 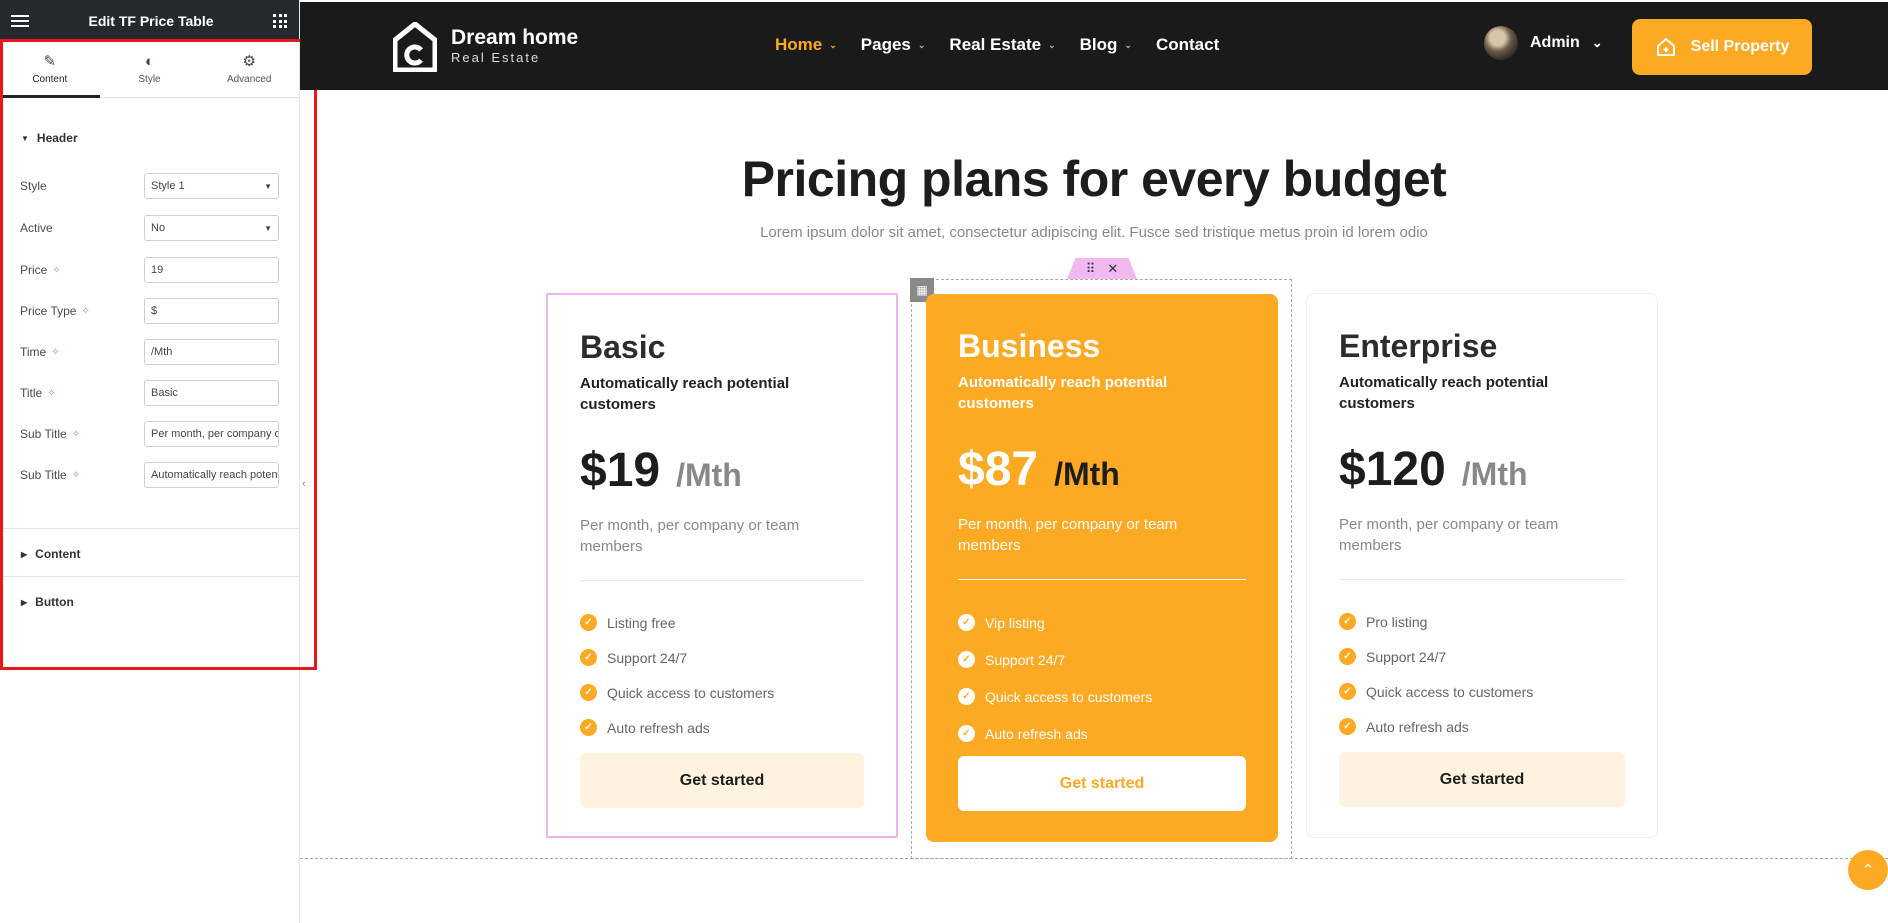 What do you see at coordinates (49, 138) in the screenshot?
I see `section-header-toggle: ▼ Header` at bounding box center [49, 138].